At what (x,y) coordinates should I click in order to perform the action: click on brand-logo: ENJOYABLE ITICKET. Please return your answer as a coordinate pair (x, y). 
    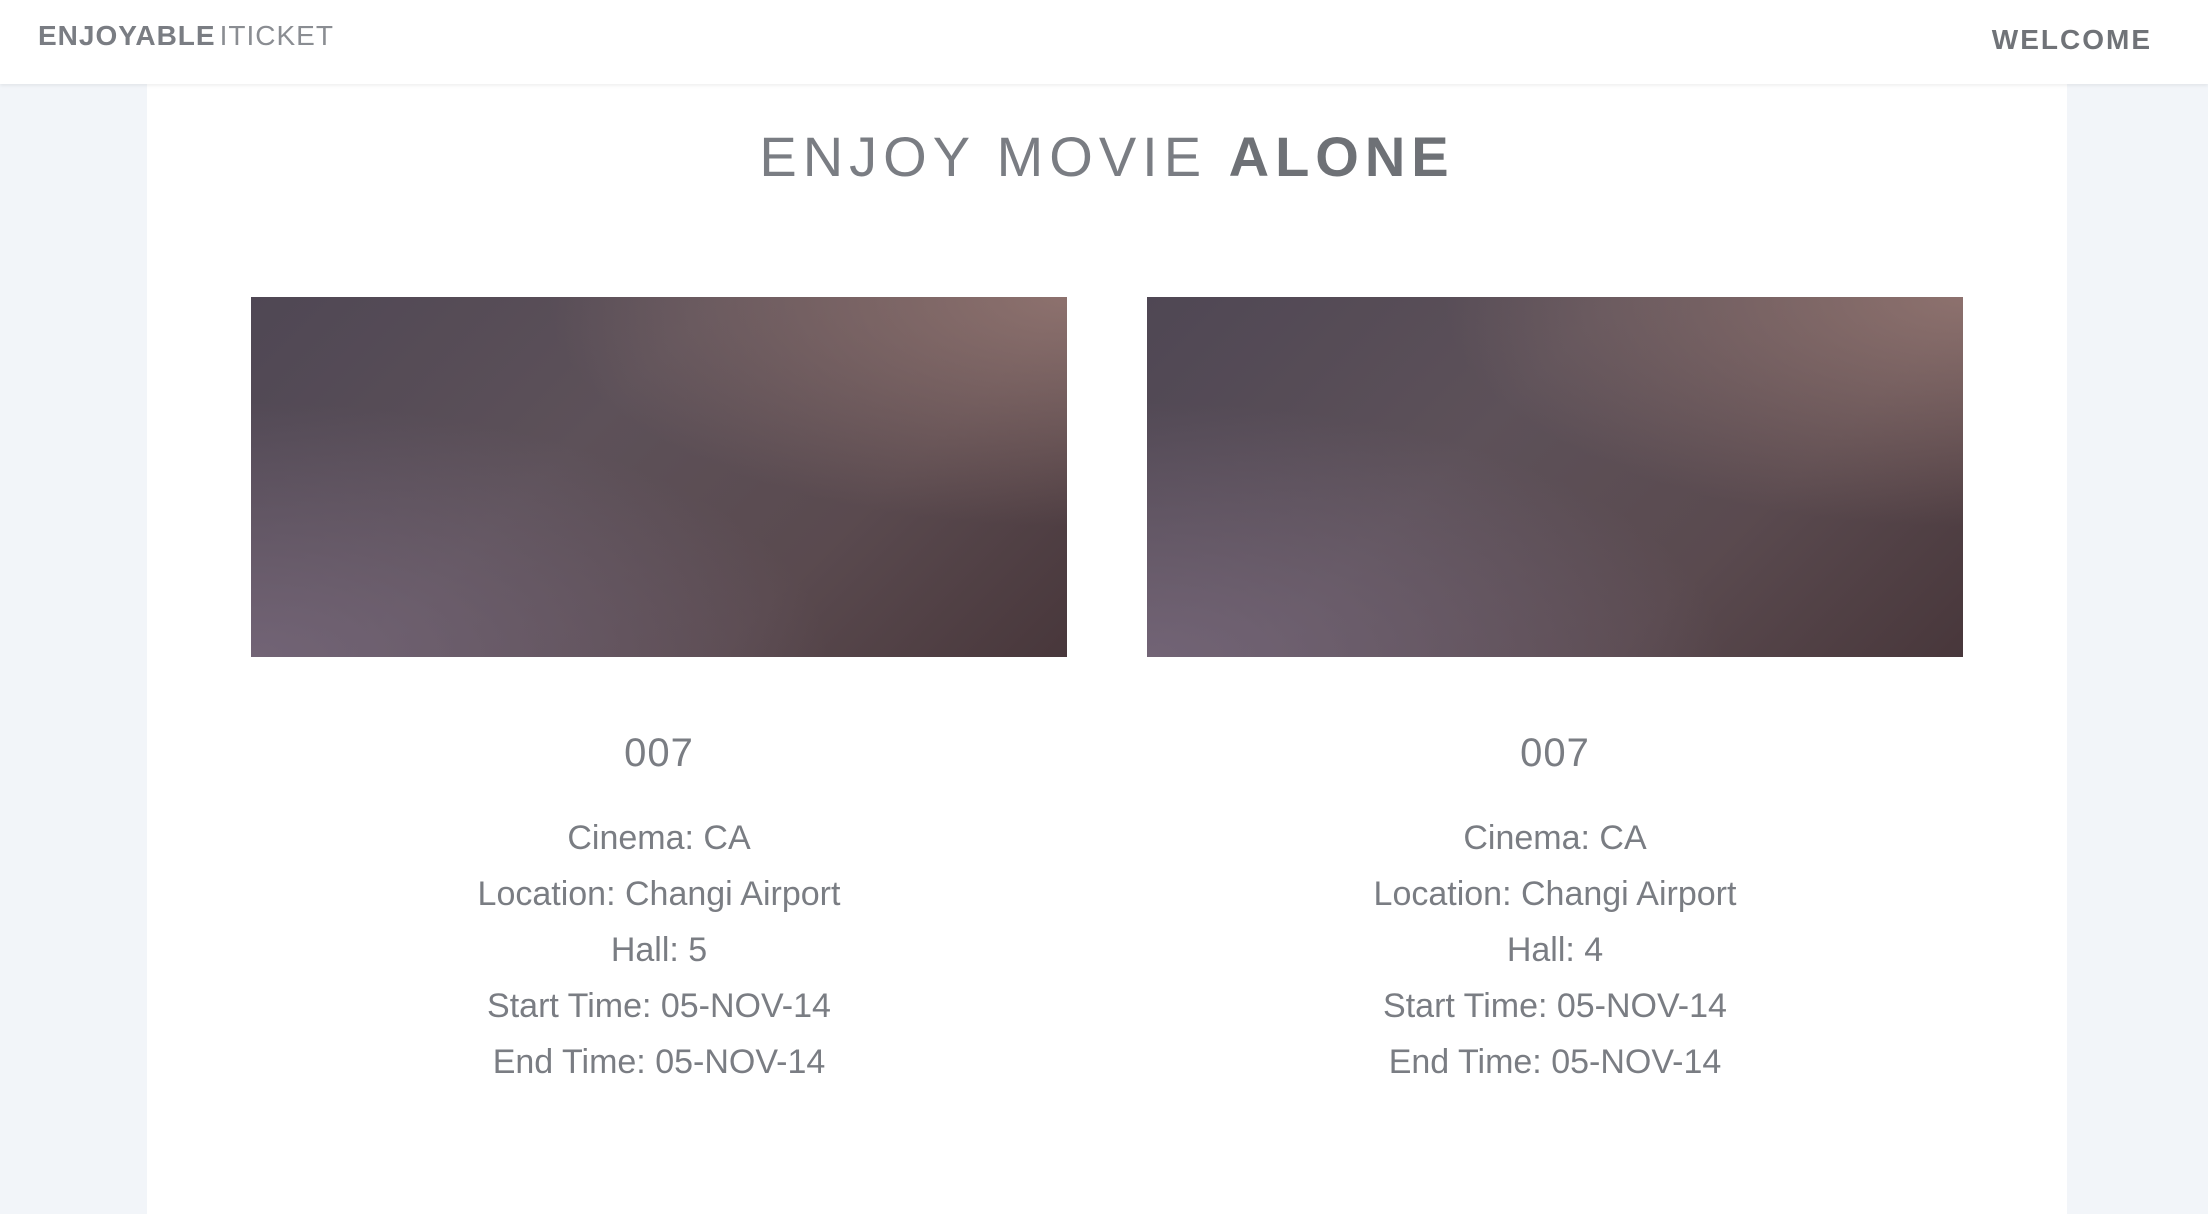
    Looking at the image, I should click on (186, 36).